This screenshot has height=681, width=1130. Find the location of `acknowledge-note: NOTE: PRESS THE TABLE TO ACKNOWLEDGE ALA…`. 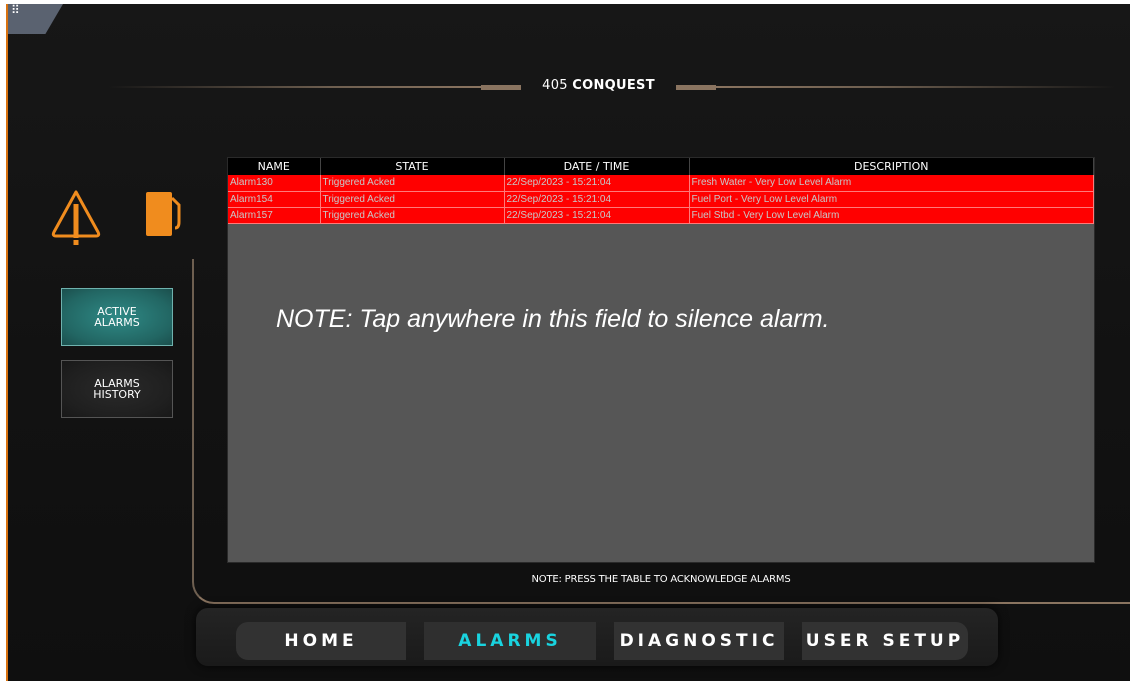

acknowledge-note: NOTE: PRESS THE TABLE TO ACKNOWLEDGE ALA… is located at coordinates (661, 579).